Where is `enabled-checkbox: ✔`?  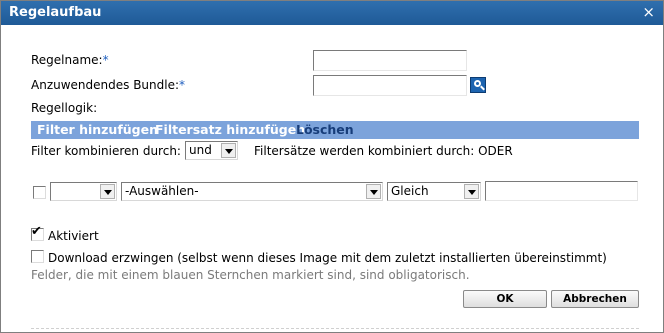
enabled-checkbox: ✔ is located at coordinates (37, 232).